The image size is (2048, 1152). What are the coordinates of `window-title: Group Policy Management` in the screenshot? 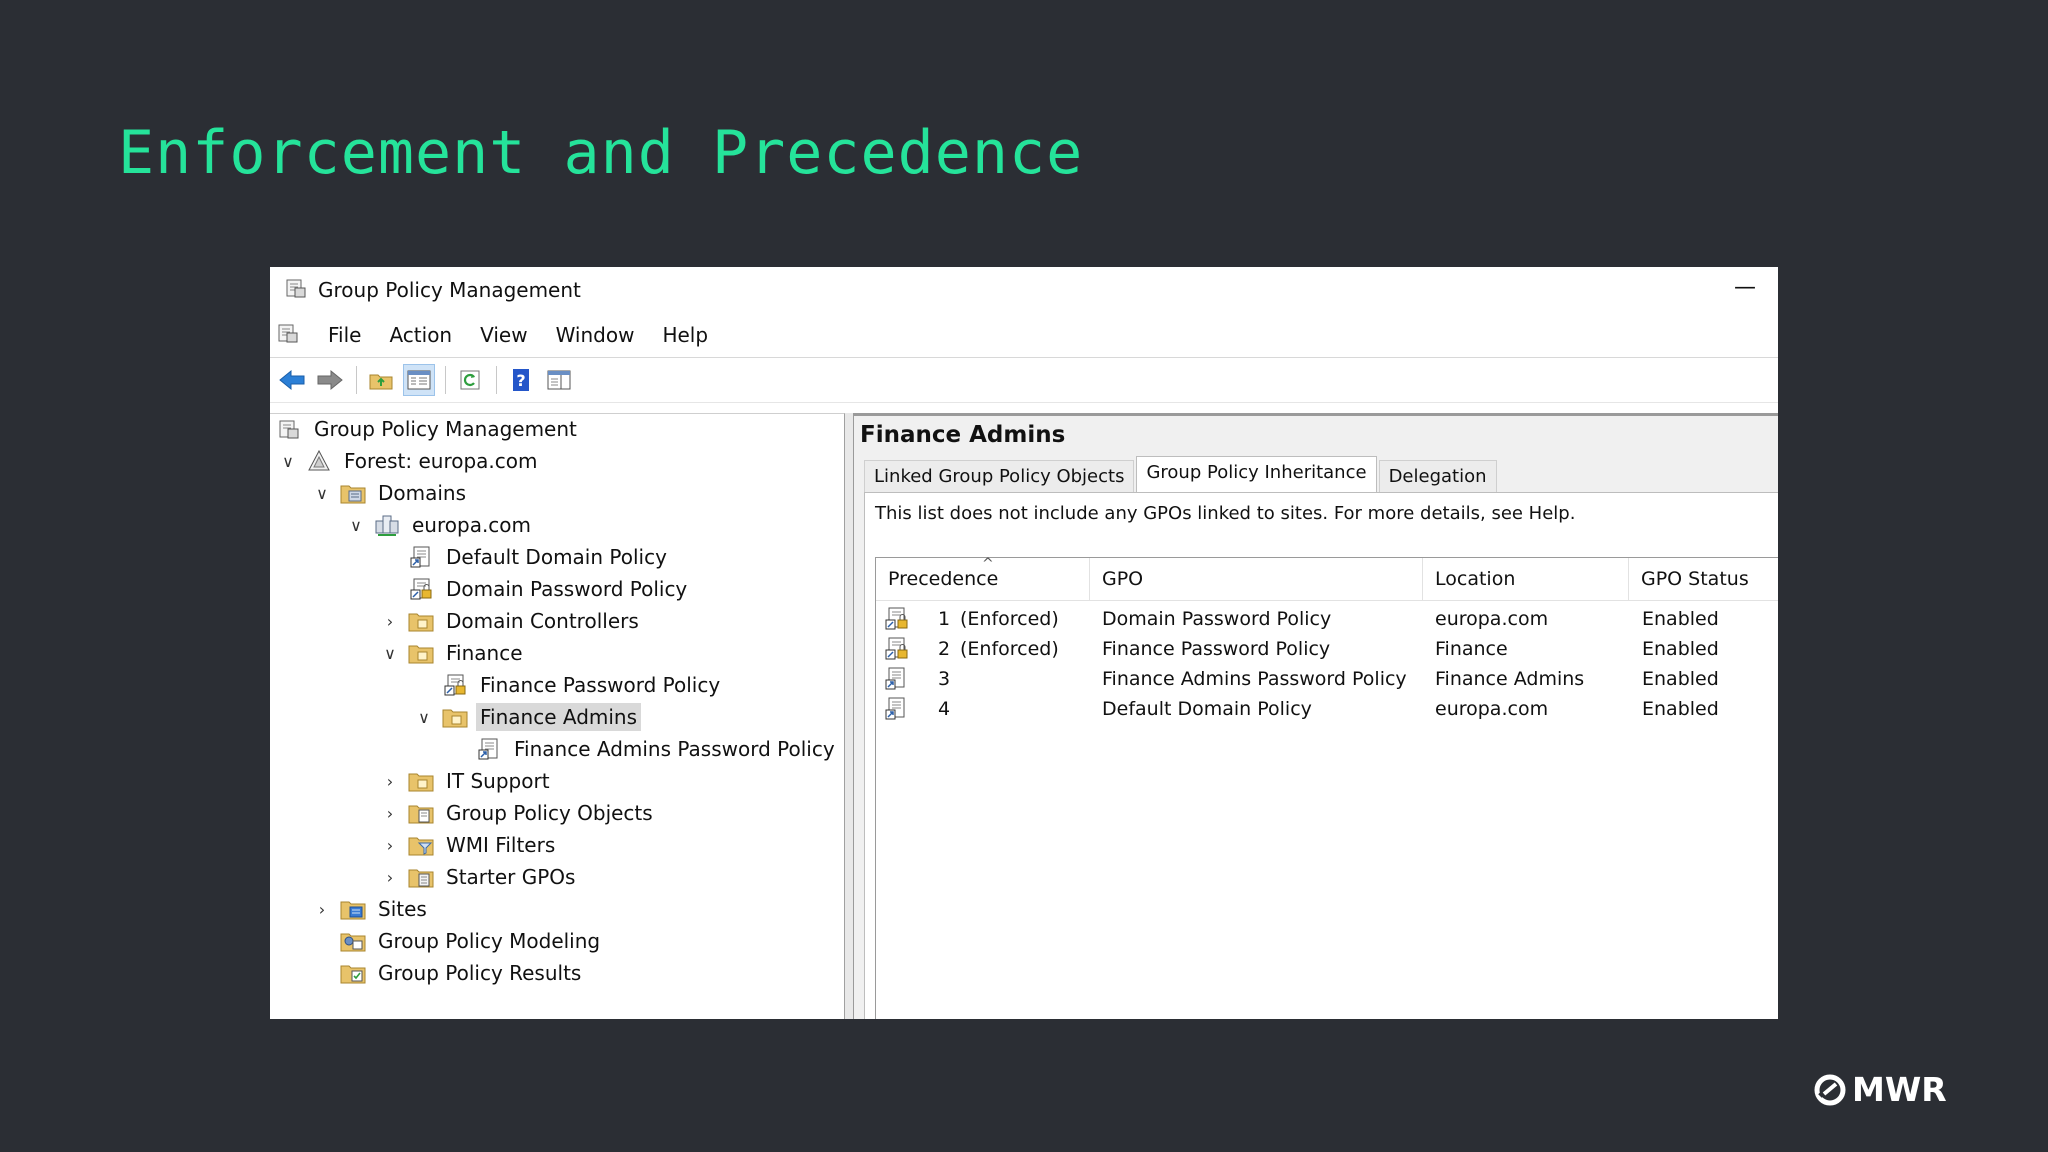 It's located at (449, 290).